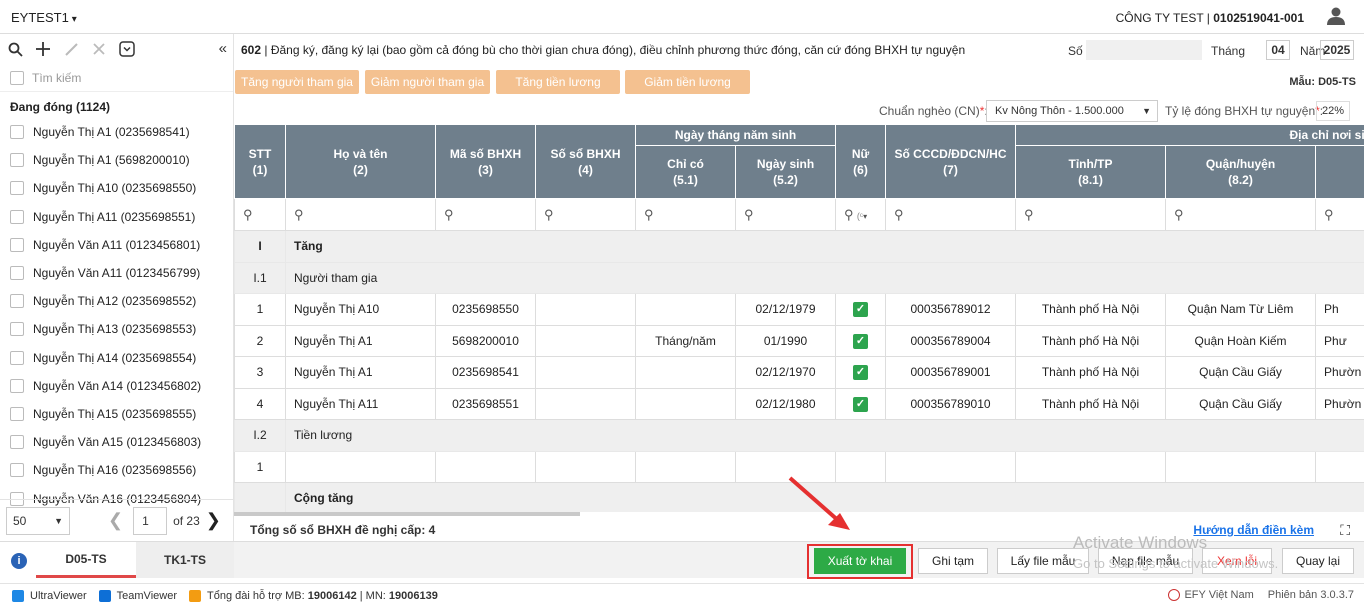 The height and width of the screenshot is (607, 1364). Describe the element at coordinates (1333, 111) in the screenshot. I see `contribution-rate-input: 22%` at that location.